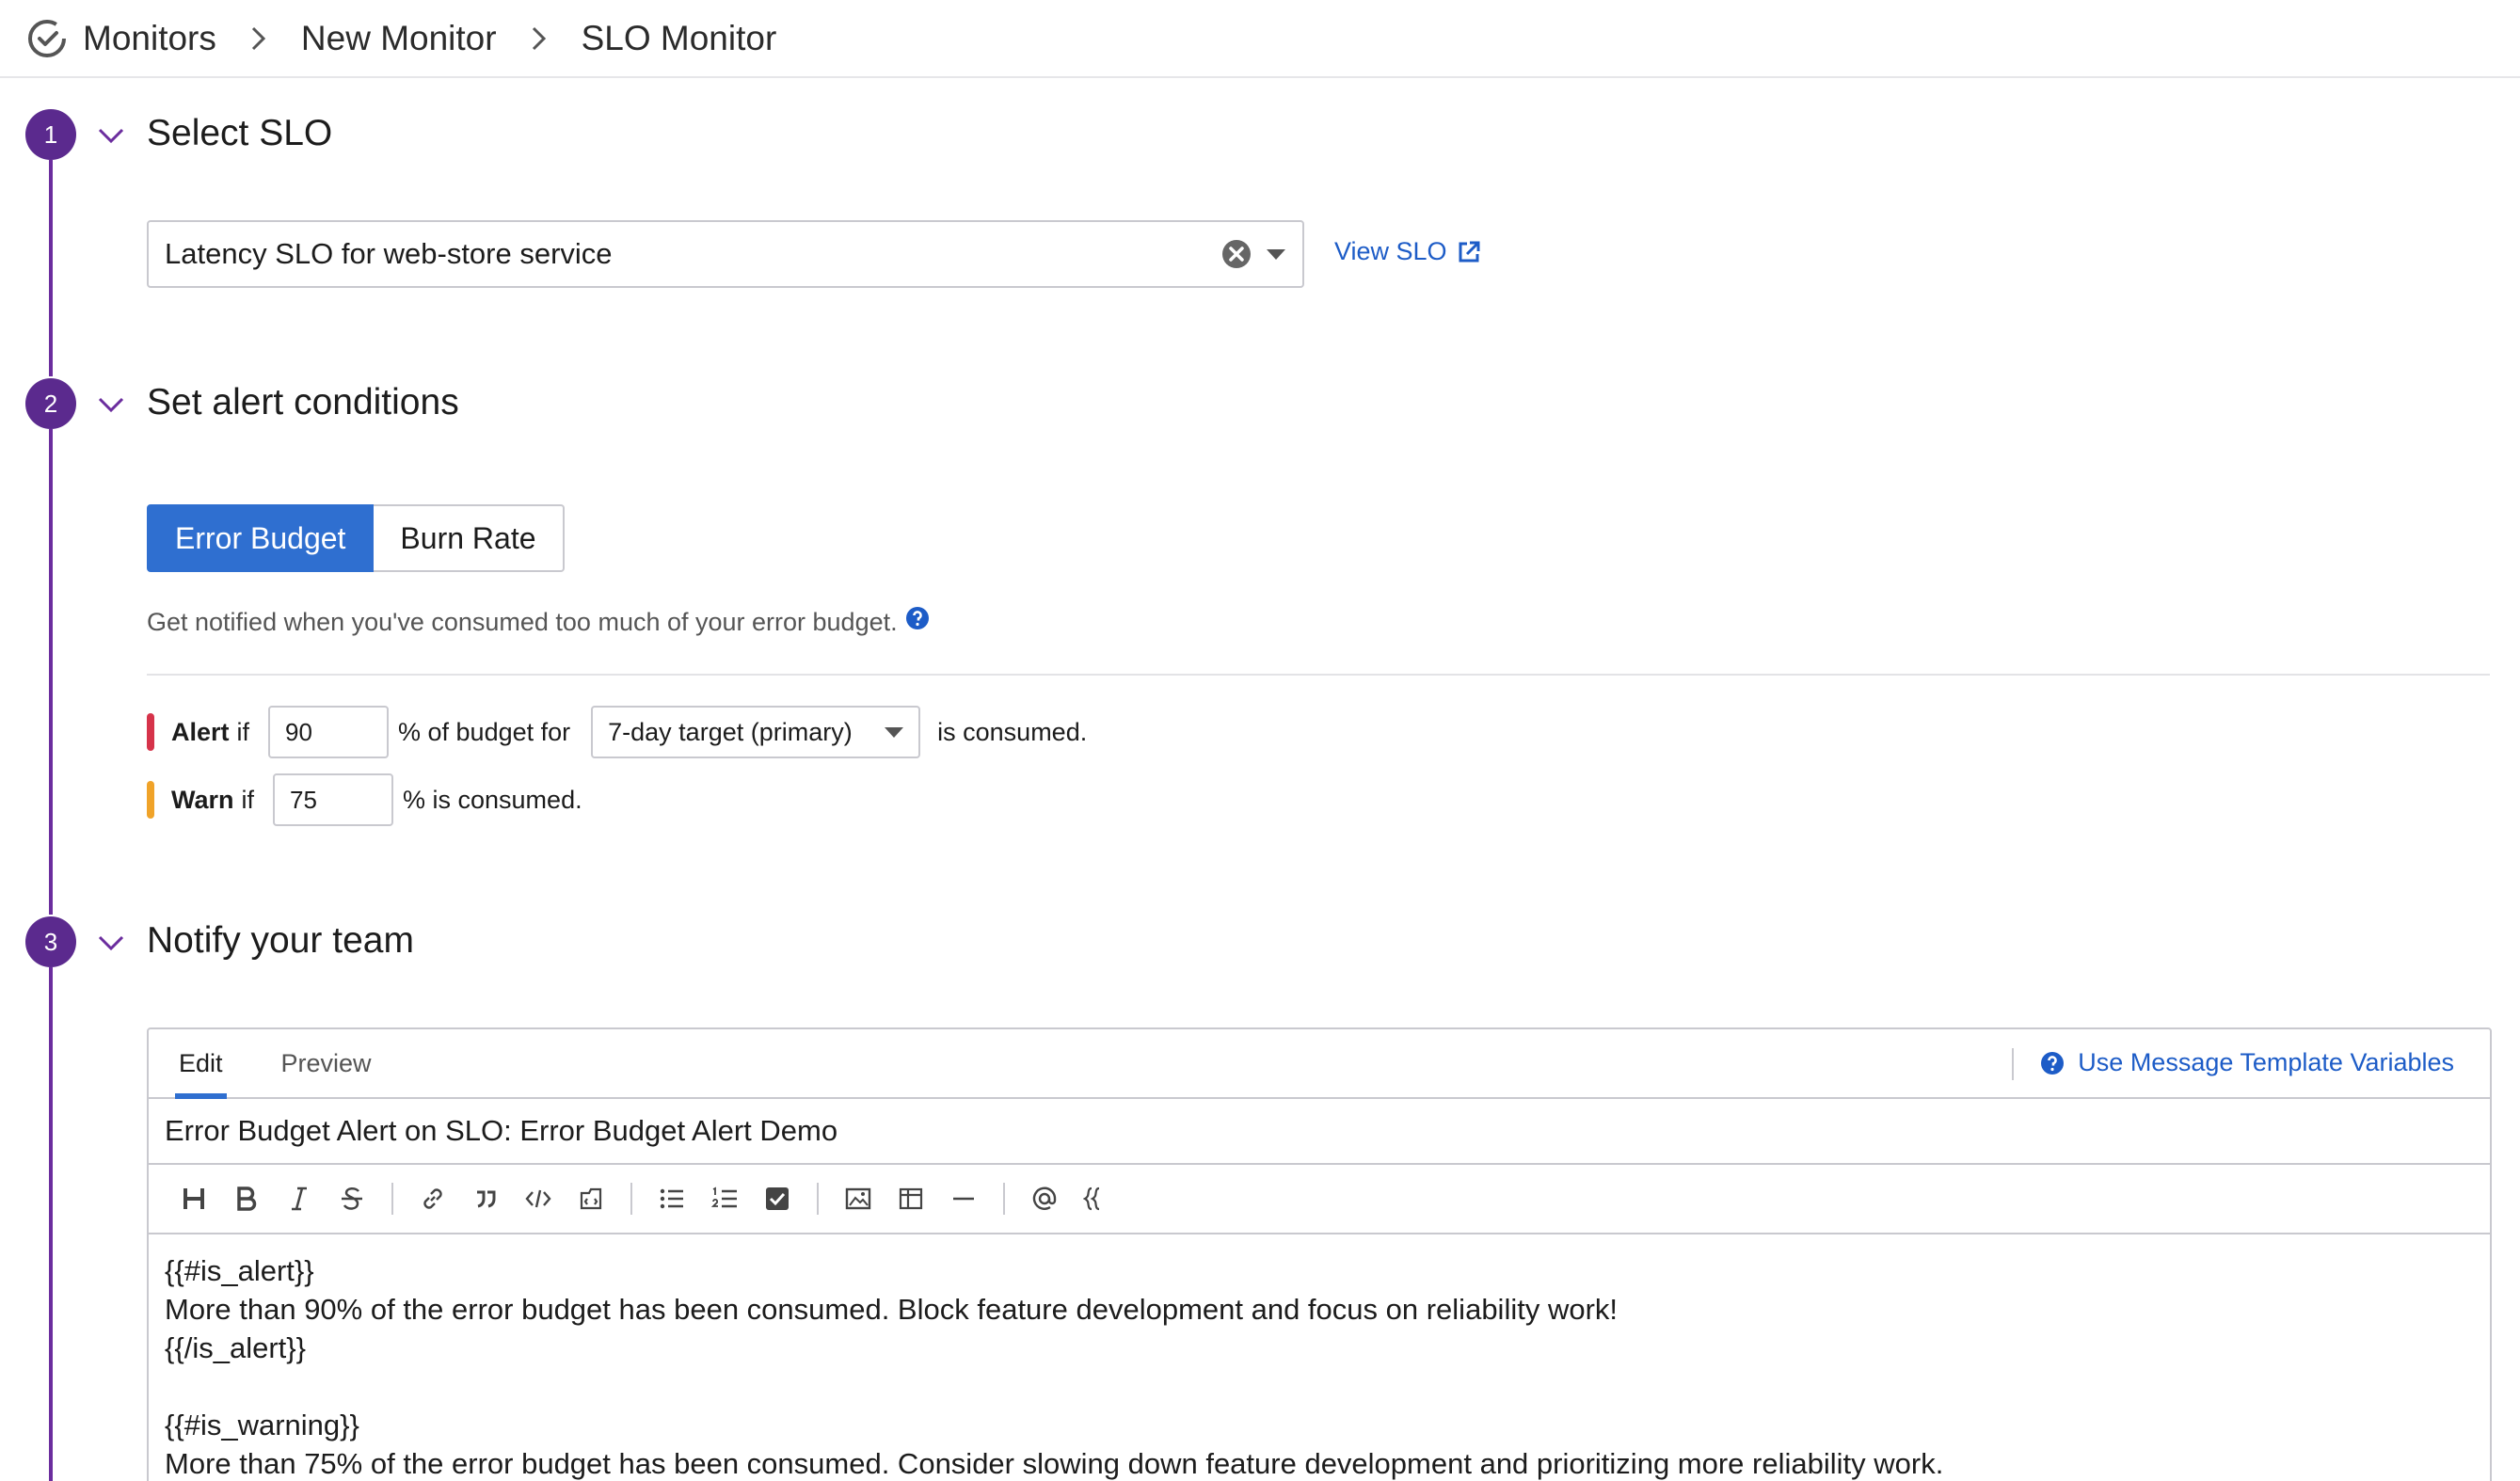 The image size is (2520, 1481). What do you see at coordinates (777, 1199) in the screenshot?
I see `checkbox-icon` at bounding box center [777, 1199].